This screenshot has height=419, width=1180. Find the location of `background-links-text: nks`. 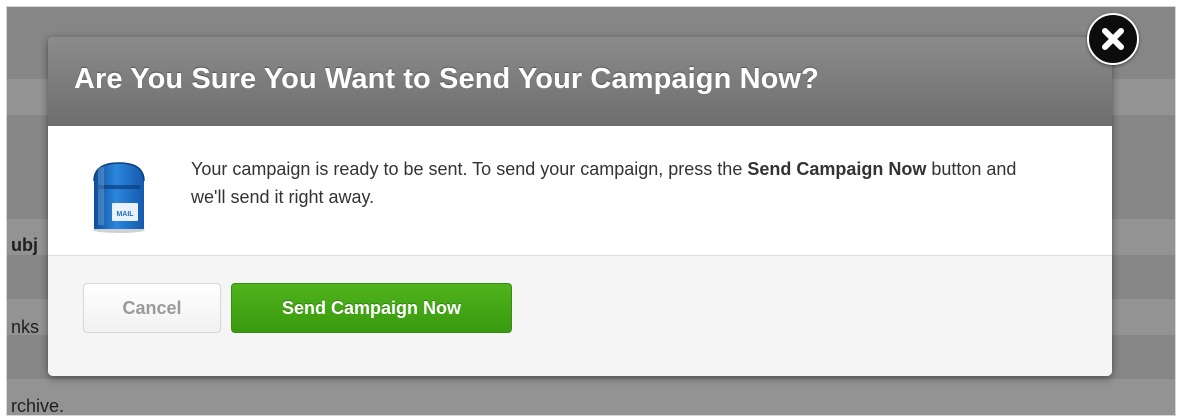

background-links-text: nks is located at coordinates (25, 327).